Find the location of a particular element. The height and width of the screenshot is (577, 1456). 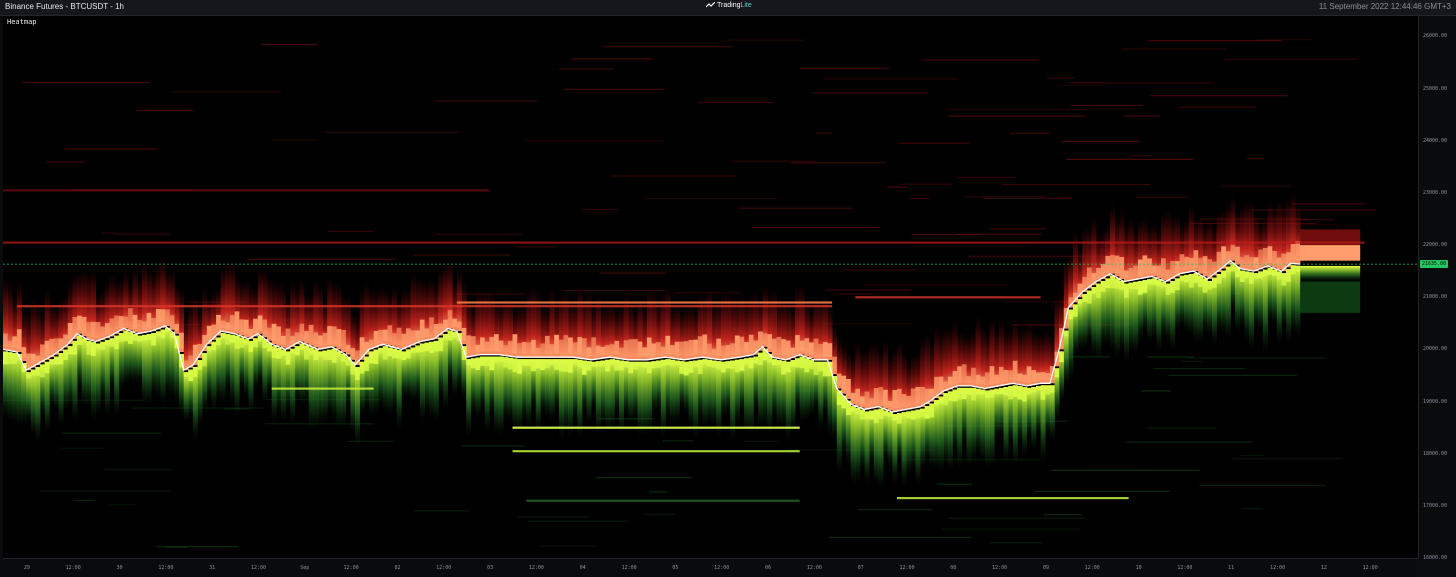

time-tick-label: 11 is located at coordinates (1231, 568).